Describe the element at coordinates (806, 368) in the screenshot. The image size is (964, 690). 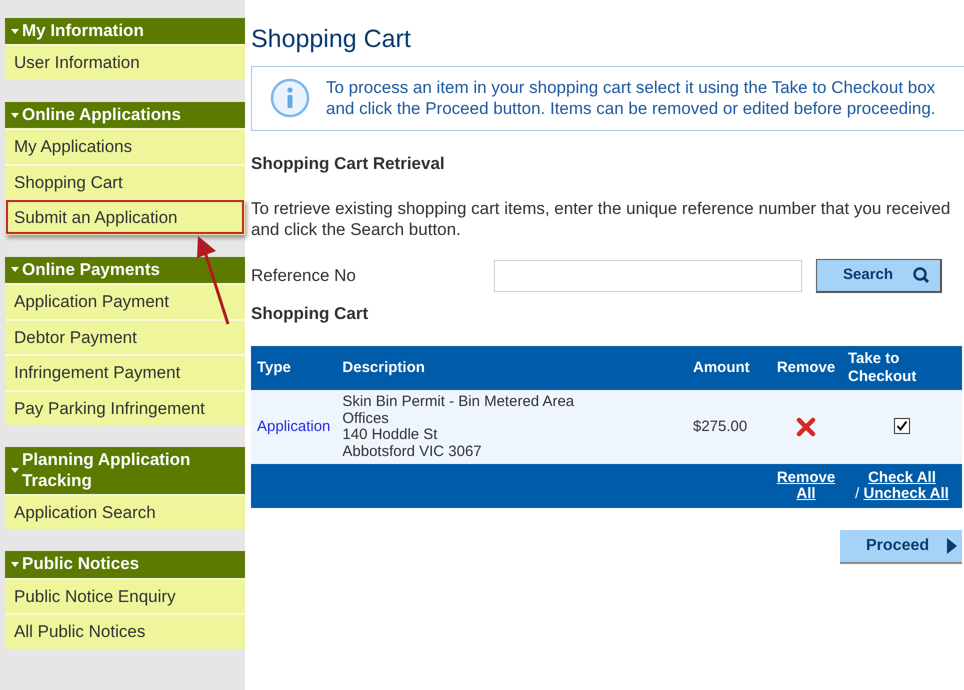
I see `column-header: Remove` at that location.